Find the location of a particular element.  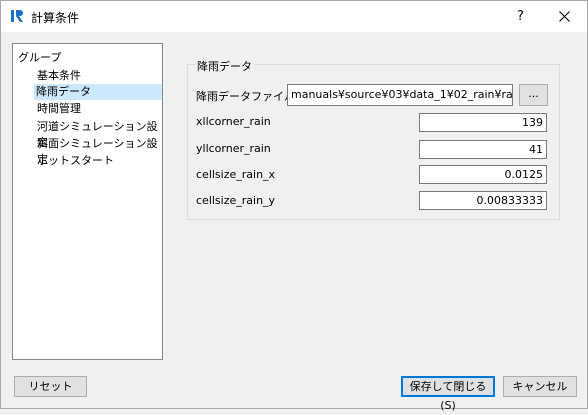

xllcorner-input: 139 is located at coordinates (483, 122).